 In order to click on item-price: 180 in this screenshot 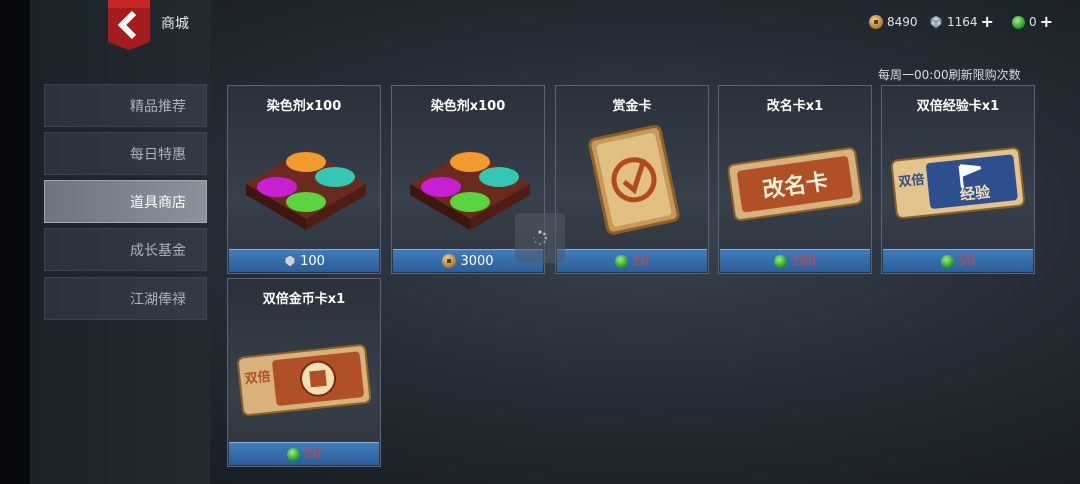, I will do `click(803, 261)`.